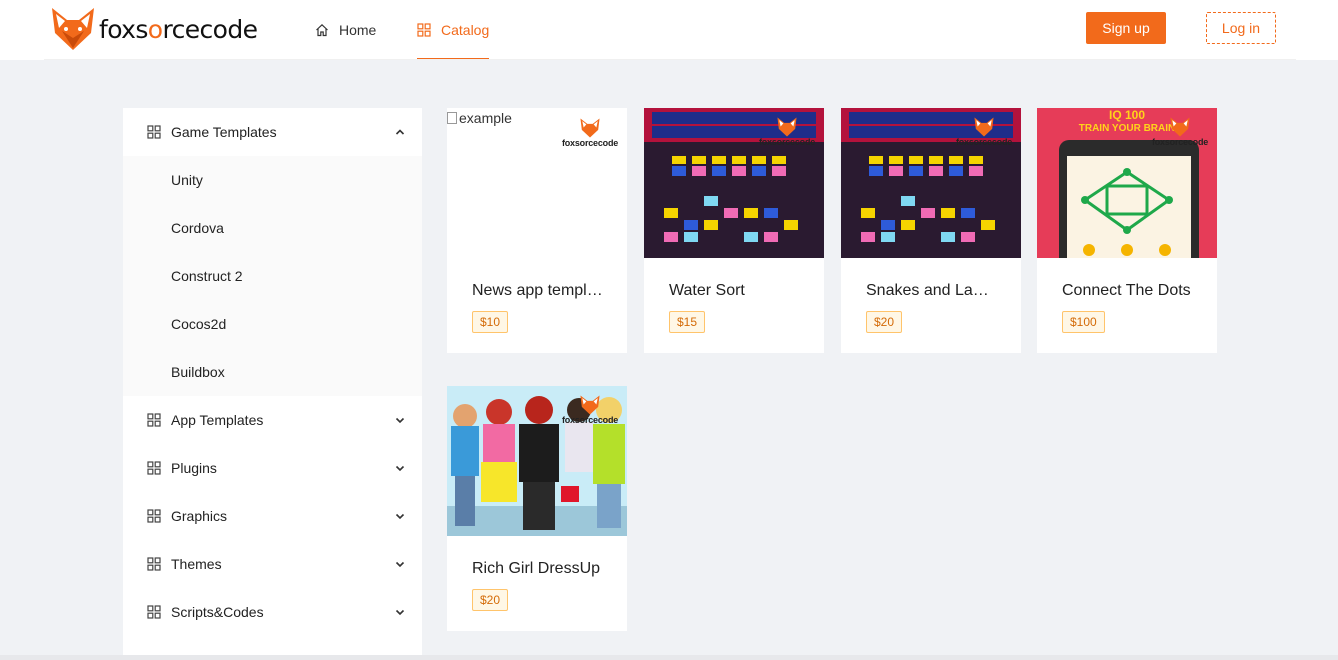  I want to click on price-tag: $100, so click(1083, 322).